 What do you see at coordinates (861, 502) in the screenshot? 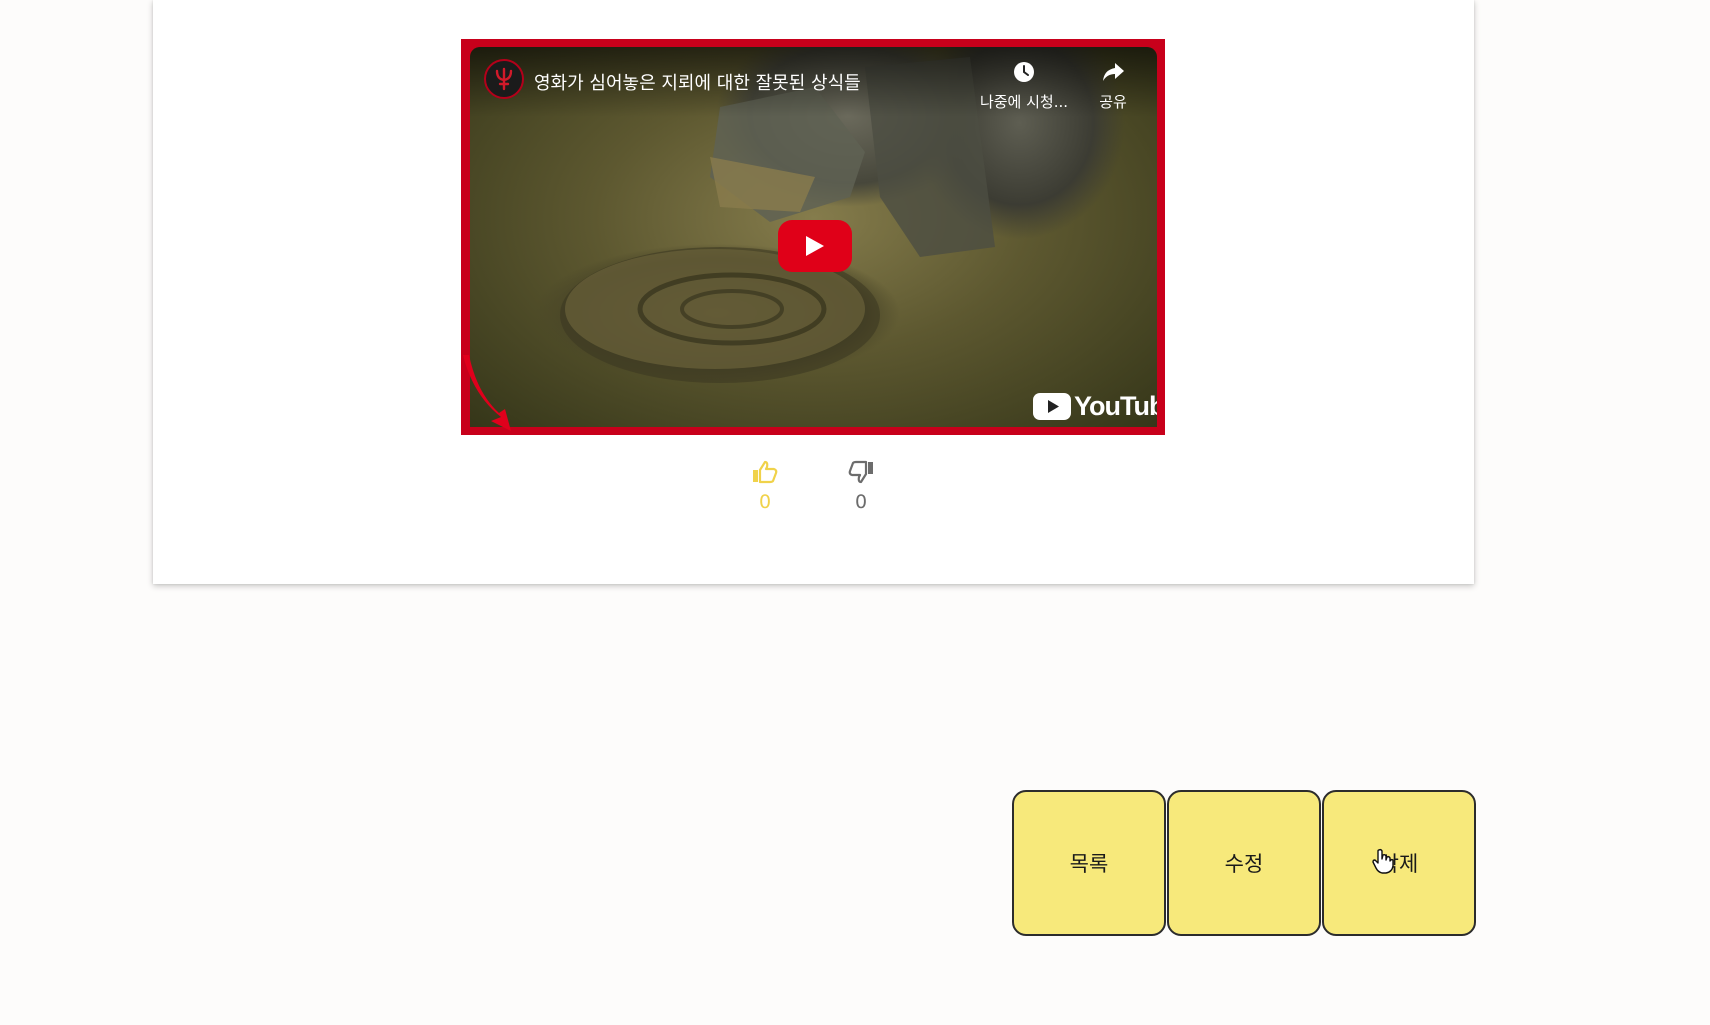
I see `dislike-count: 0` at bounding box center [861, 502].